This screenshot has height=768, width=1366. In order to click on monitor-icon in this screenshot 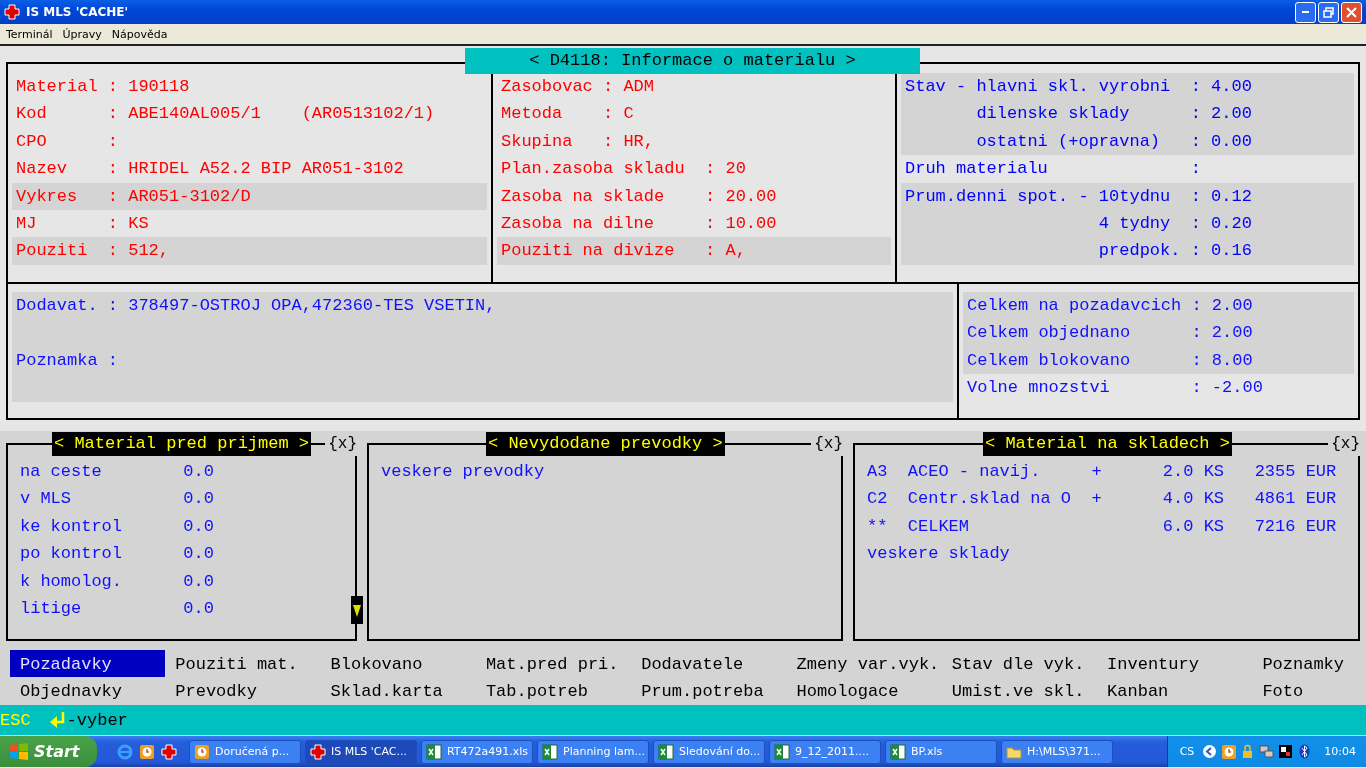, I will do `click(1286, 751)`.